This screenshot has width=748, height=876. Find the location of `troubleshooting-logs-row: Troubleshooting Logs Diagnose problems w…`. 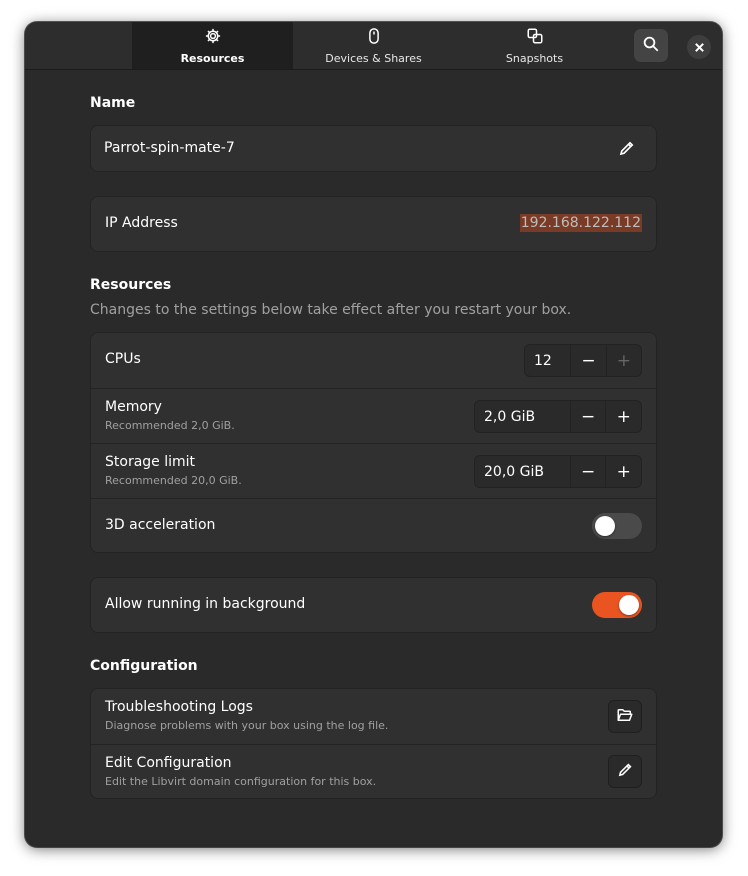

troubleshooting-logs-row: Troubleshooting Logs Diagnose problems w… is located at coordinates (373, 716).